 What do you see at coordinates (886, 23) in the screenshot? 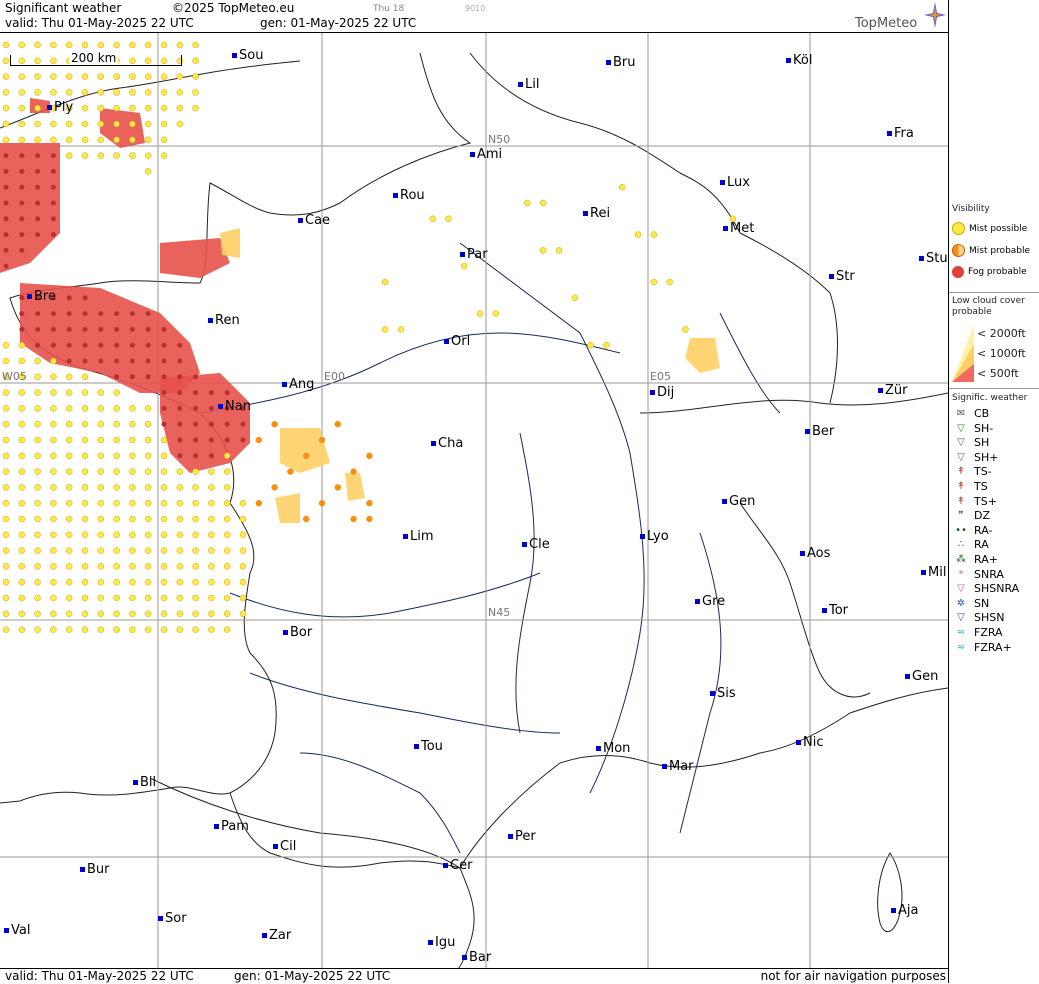
I see `topmeteo-logo: TopMeteo` at bounding box center [886, 23].